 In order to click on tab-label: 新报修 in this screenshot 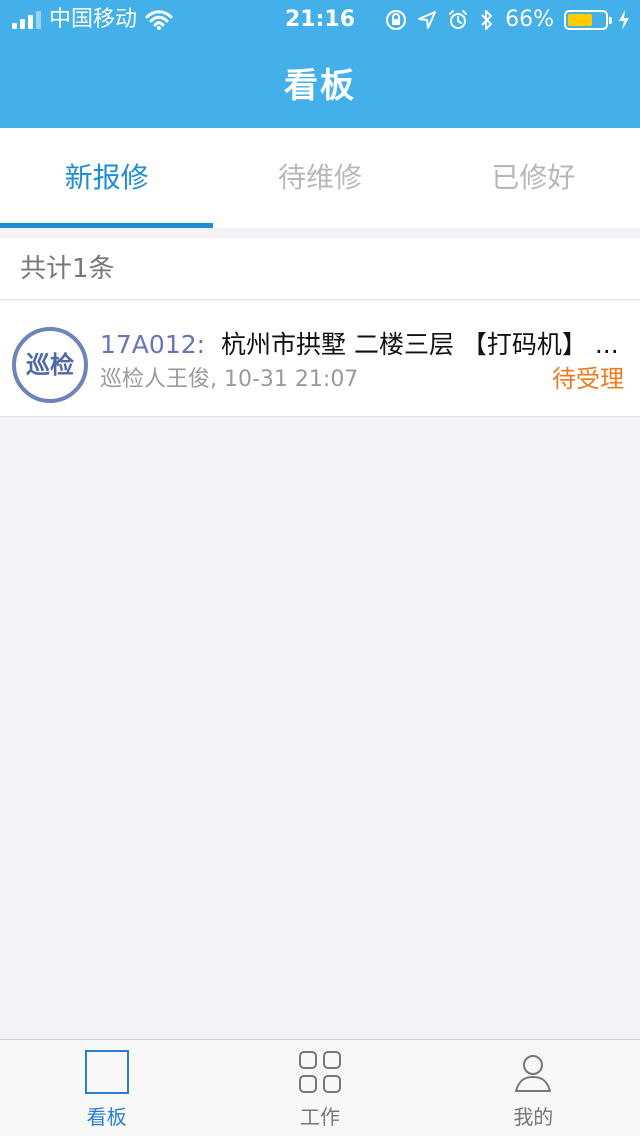, I will do `click(106, 177)`.